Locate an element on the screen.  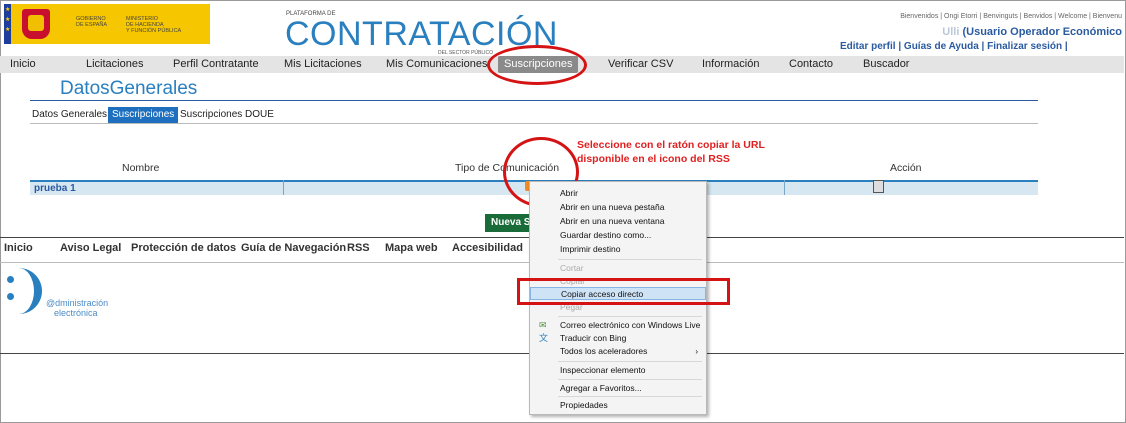
bing-translate-icon: 文 is located at coordinates (544, 338).